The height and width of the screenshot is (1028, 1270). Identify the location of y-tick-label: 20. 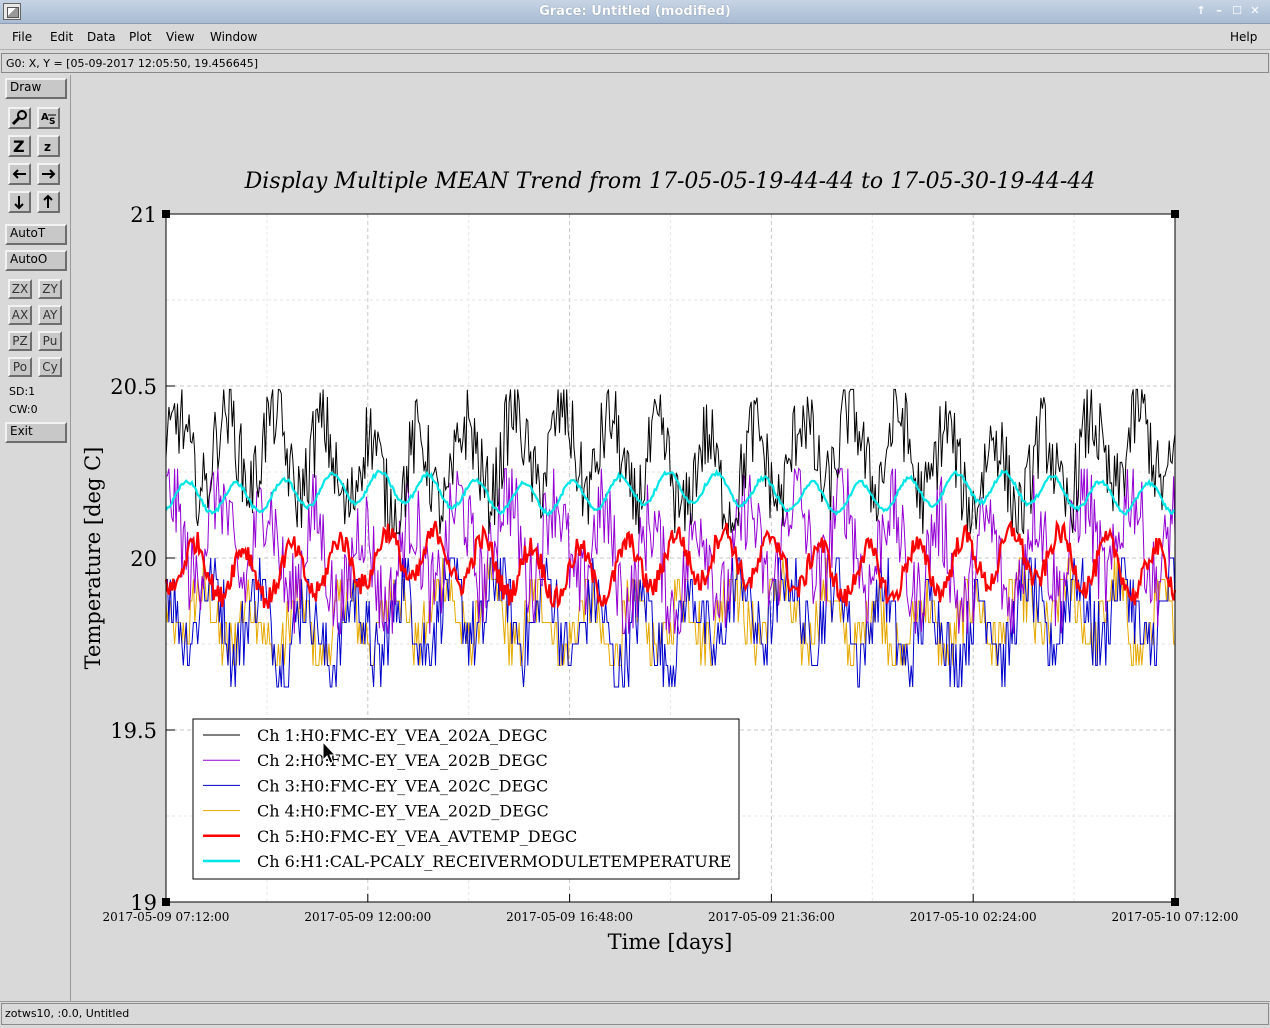
(143, 559).